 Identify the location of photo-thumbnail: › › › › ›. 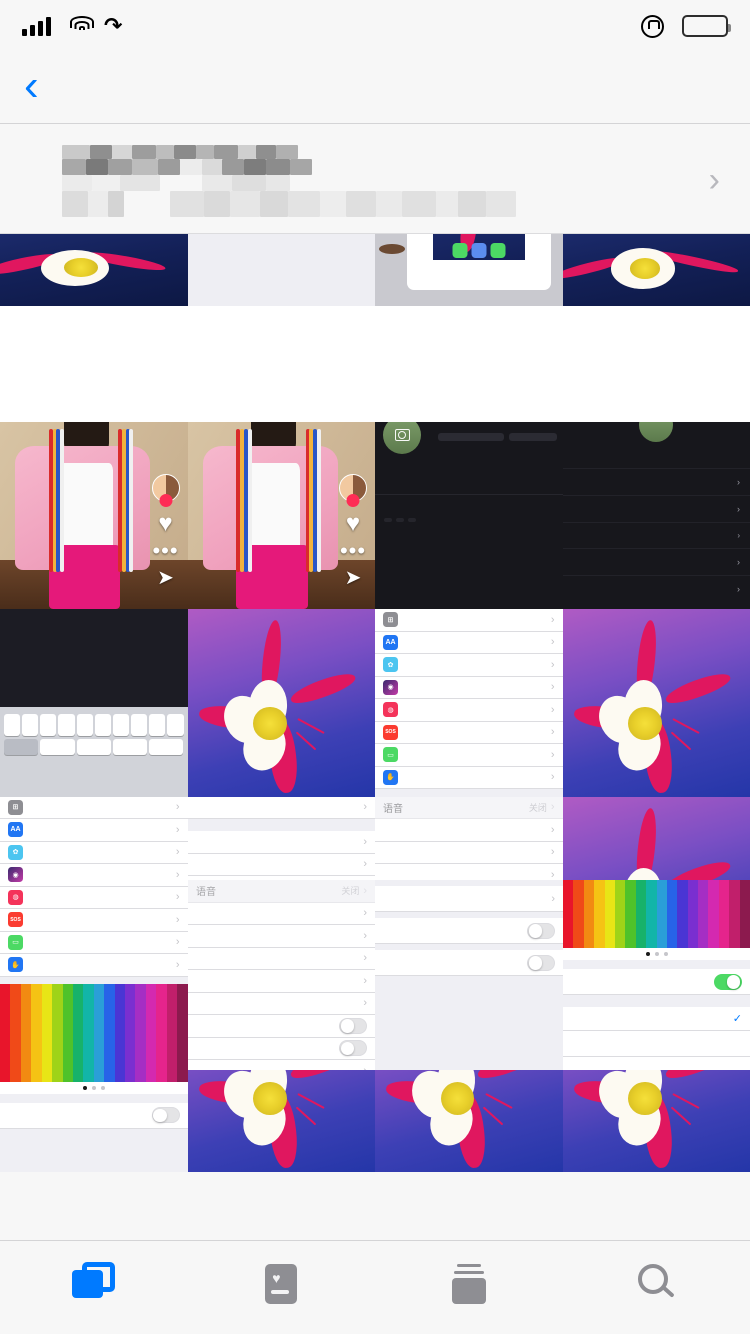
(656, 515).